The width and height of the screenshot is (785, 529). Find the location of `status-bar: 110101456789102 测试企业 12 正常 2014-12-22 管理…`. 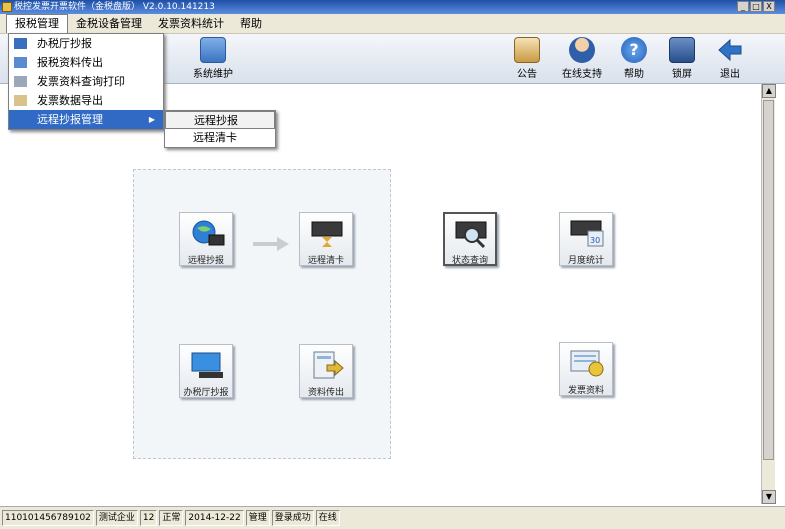

status-bar: 110101456789102 测试企业 12 正常 2014-12-22 管理… is located at coordinates (392, 517).